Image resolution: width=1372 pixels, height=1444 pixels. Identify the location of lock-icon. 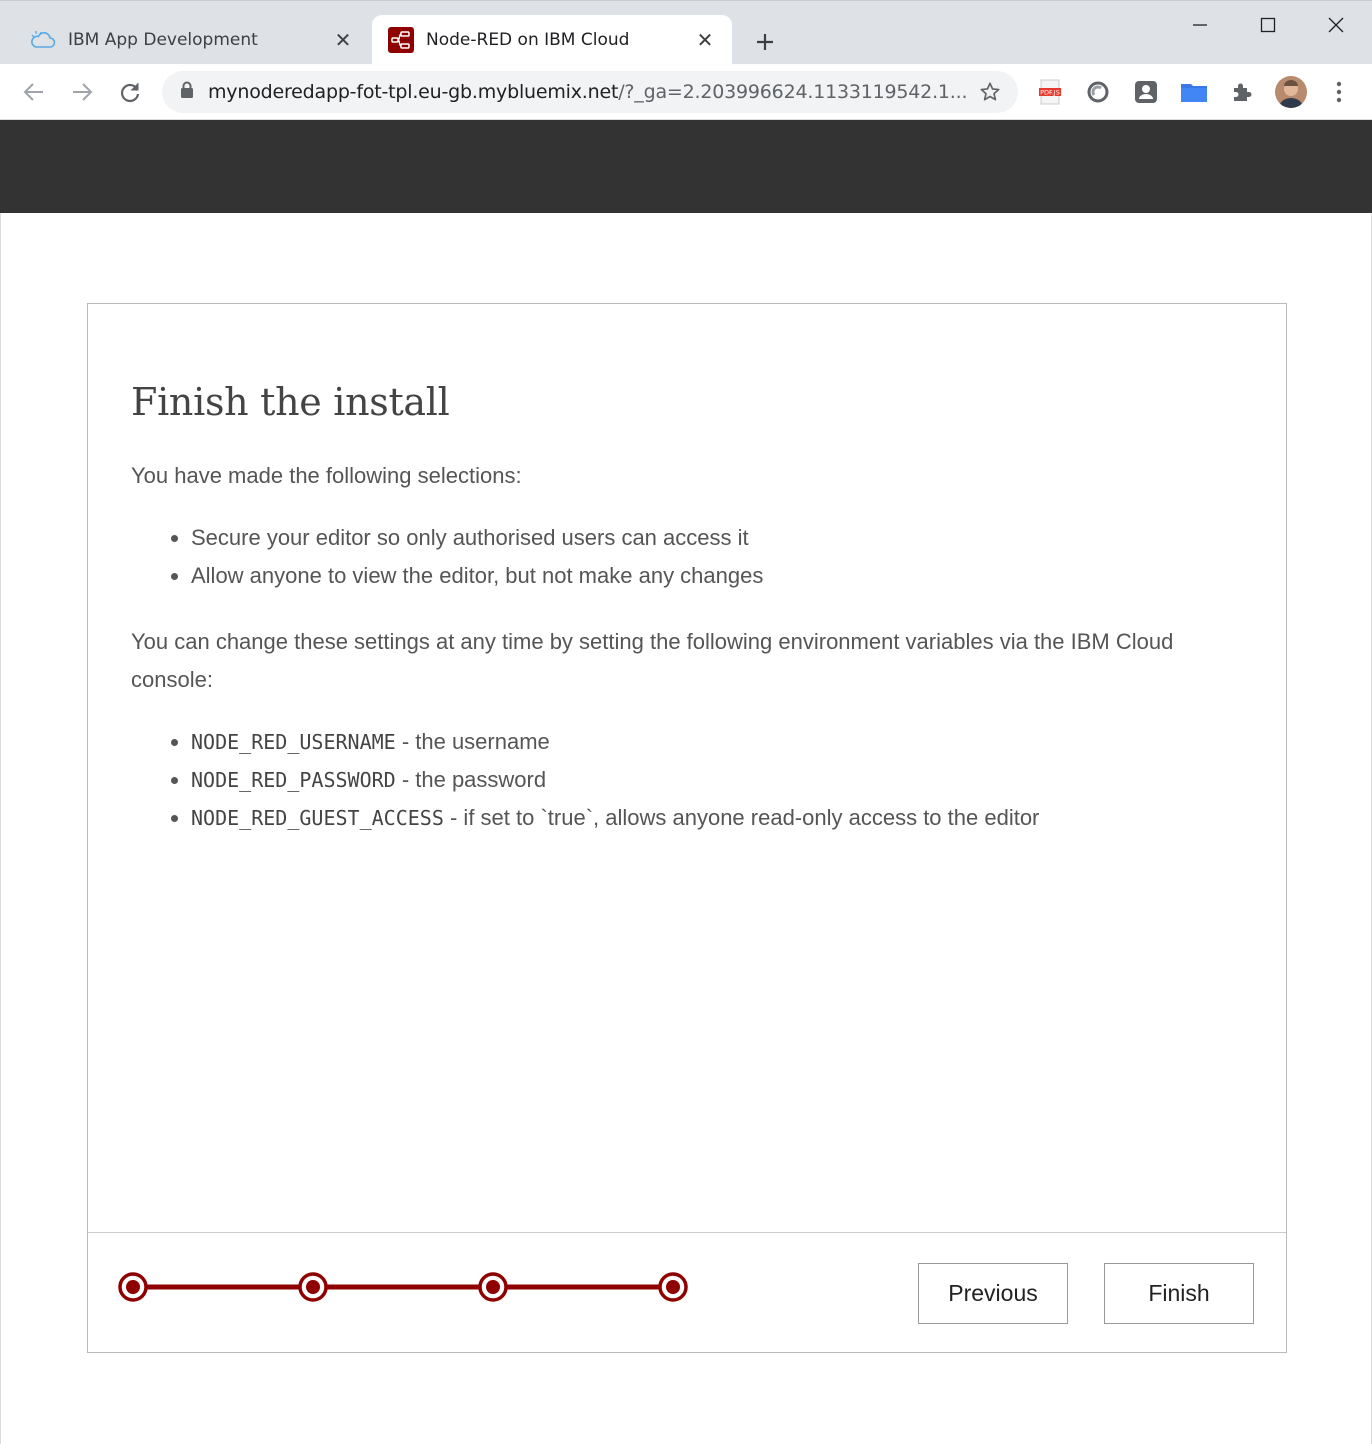
(187, 92).